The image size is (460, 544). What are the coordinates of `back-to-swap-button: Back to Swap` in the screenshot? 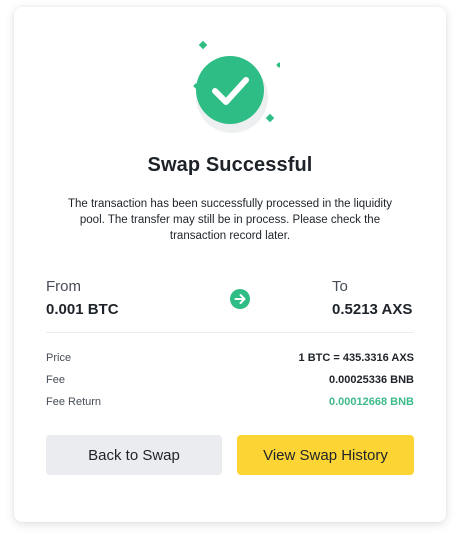 It's located at (134, 455).